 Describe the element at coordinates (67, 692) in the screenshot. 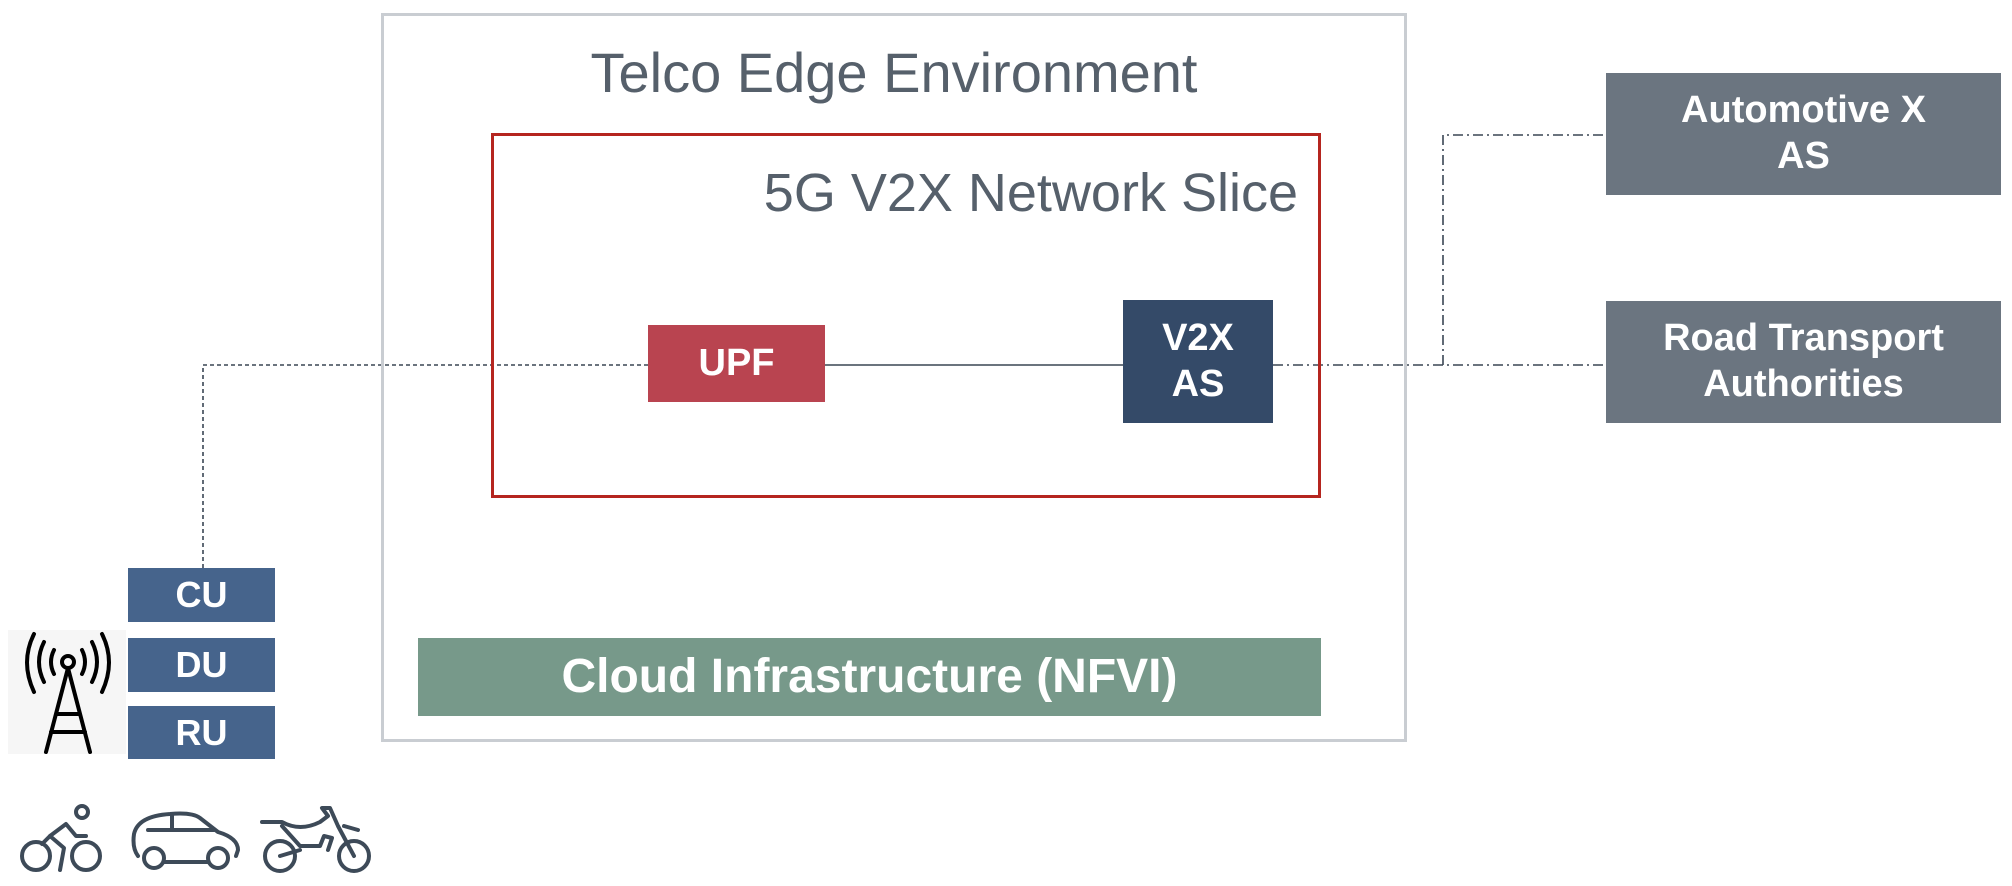

I see `radio-tower-icon` at that location.